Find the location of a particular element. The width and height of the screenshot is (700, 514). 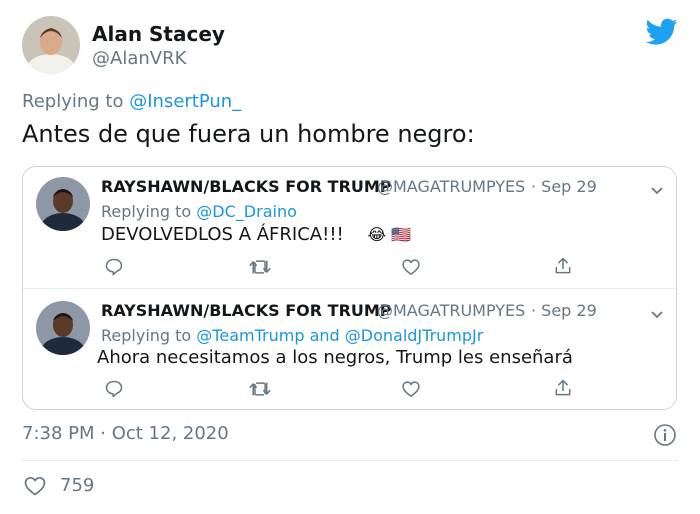

like-count: 759 is located at coordinates (77, 485).